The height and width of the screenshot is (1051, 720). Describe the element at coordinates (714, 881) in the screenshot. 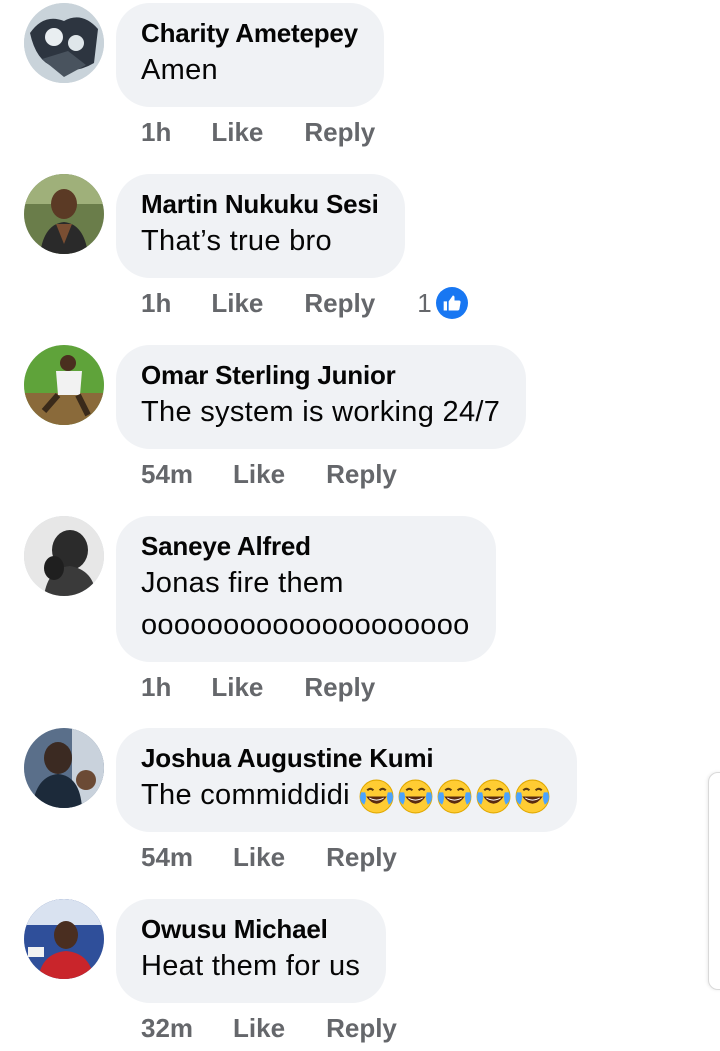

I see `side-card-edge` at that location.